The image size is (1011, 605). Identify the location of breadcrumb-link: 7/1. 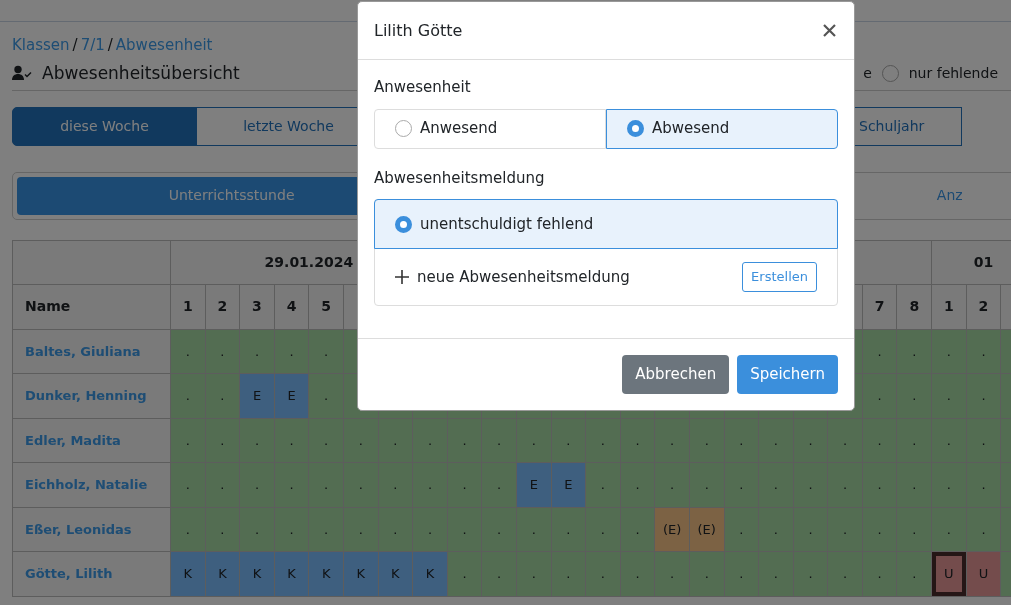
(92, 45).